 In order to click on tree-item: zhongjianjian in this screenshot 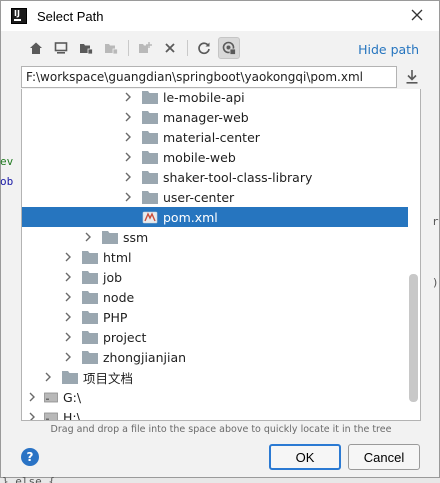, I will do `click(215, 357)`.